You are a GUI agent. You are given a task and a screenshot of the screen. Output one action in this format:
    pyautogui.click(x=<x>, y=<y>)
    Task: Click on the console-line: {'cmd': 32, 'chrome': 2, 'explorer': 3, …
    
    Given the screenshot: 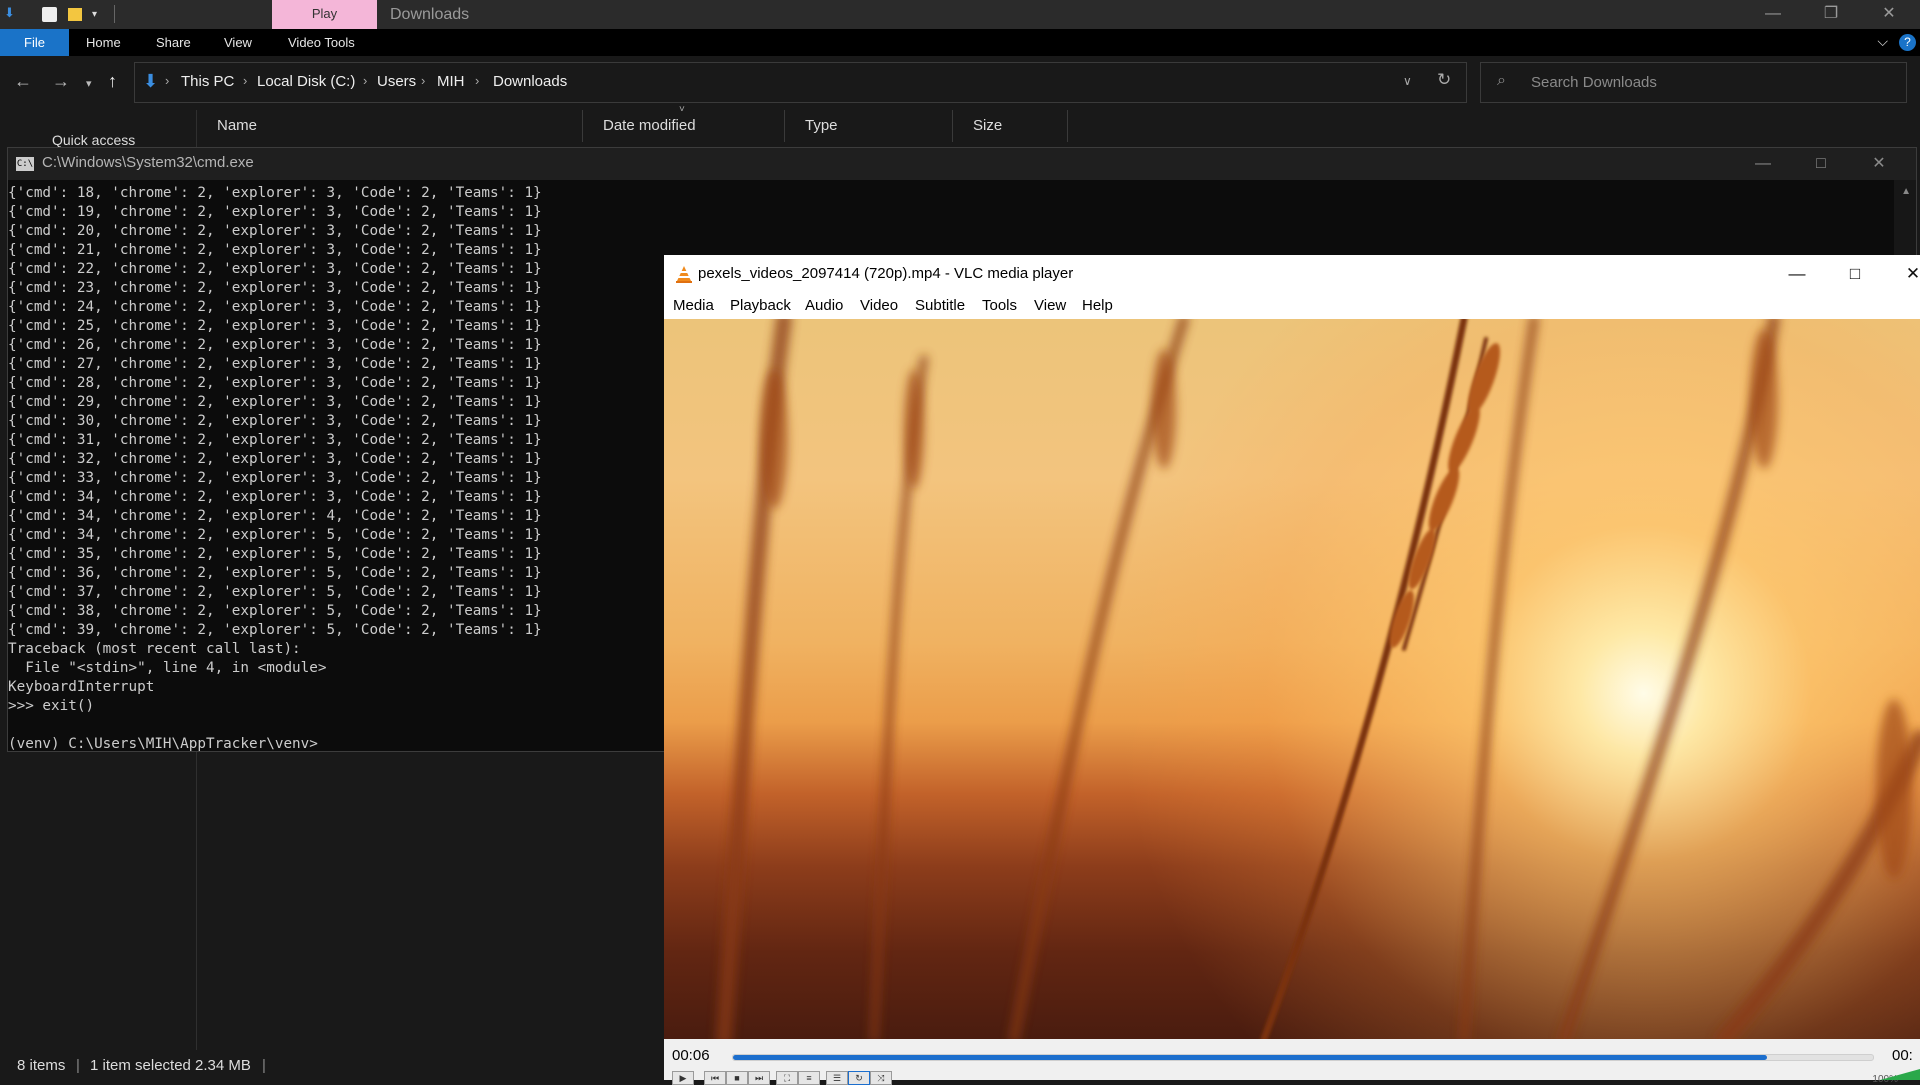 What is the action you would take?
    pyautogui.click(x=275, y=459)
    